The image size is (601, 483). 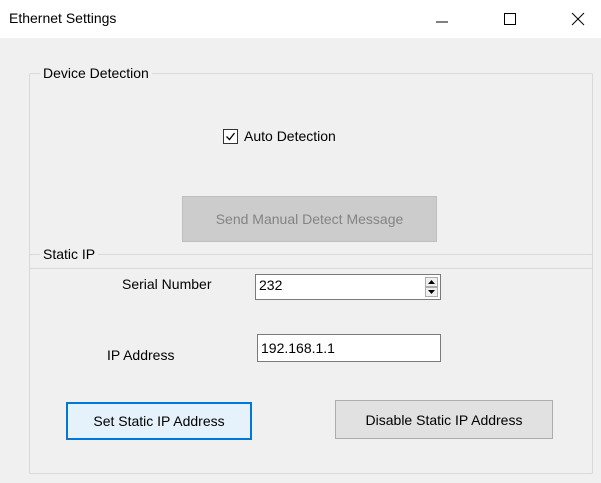 I want to click on set-static-ip-button: Set Static IP Address, so click(x=159, y=421).